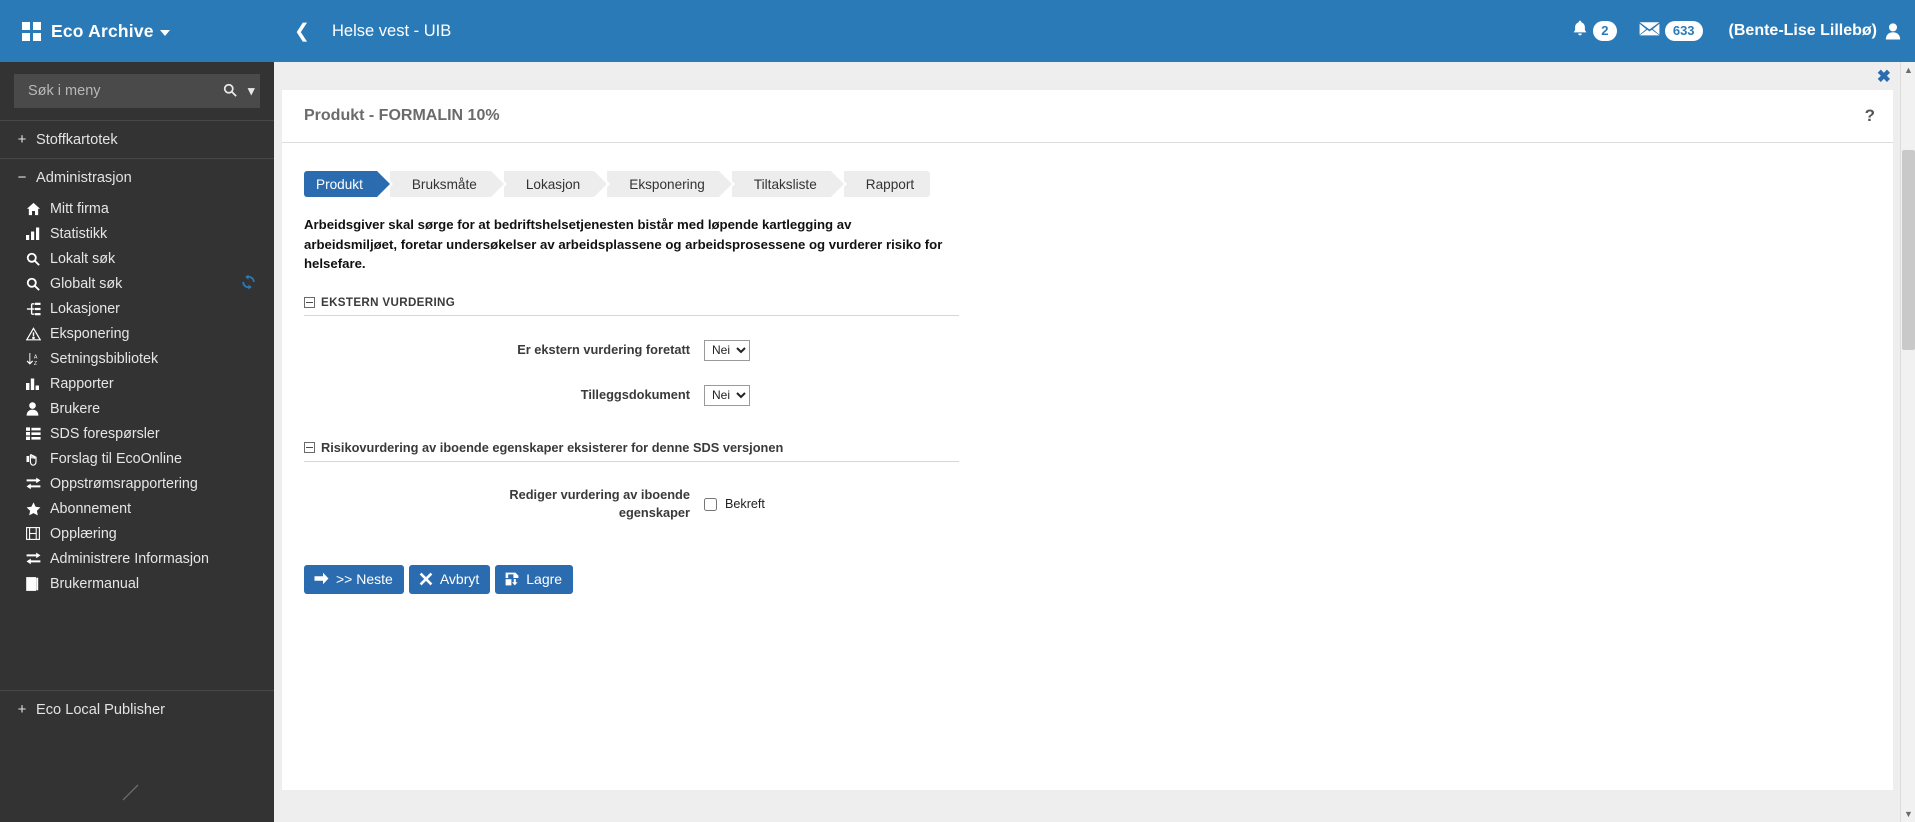 This screenshot has height=822, width=1915. Describe the element at coordinates (1907, 442) in the screenshot. I see `vertical-scrollbar: ▲ ▼` at that location.